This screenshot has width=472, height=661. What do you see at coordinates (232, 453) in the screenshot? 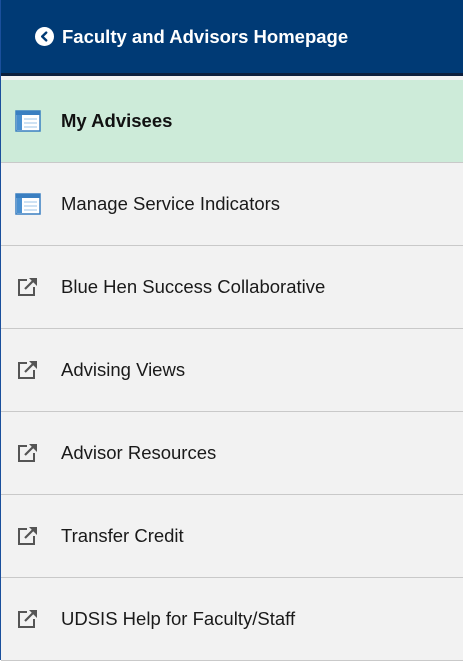
I see `nav-item-advisor-resources: Advisor Resources` at bounding box center [232, 453].